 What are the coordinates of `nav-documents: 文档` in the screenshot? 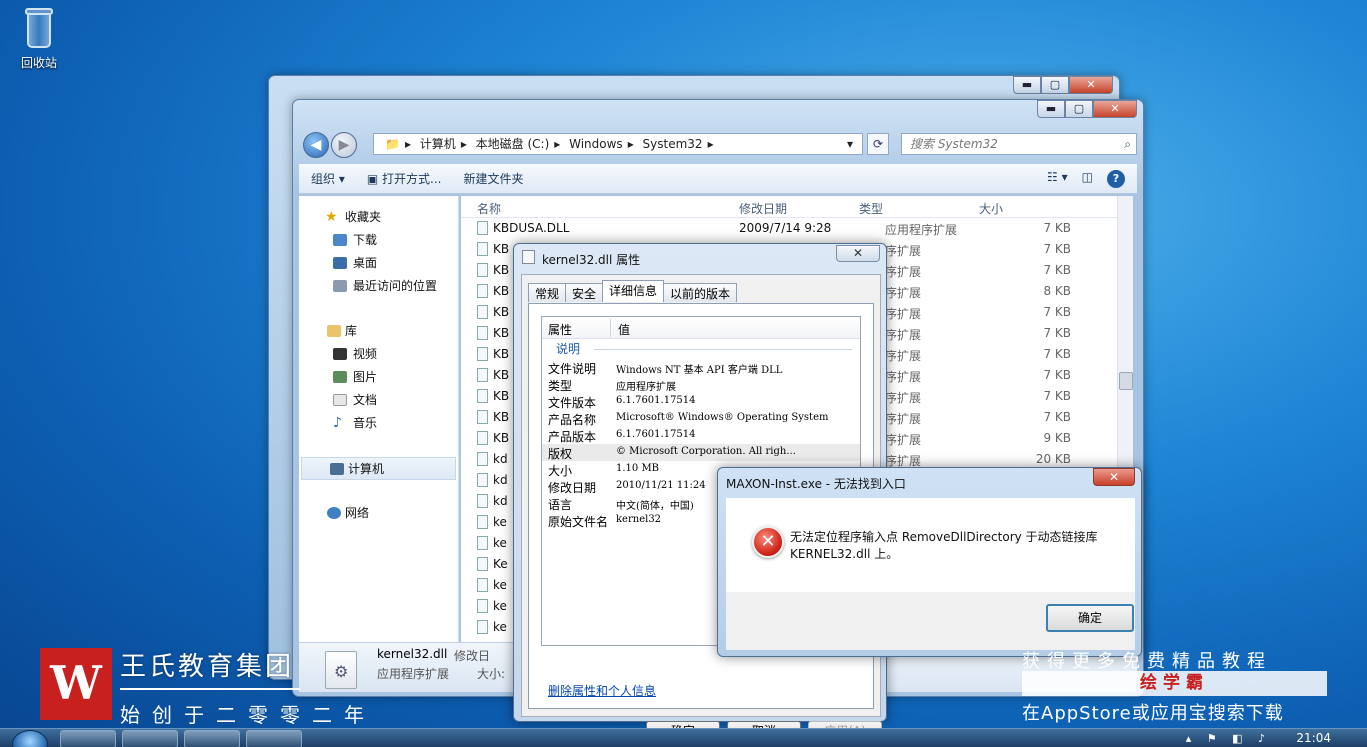 It's located at (378, 400).